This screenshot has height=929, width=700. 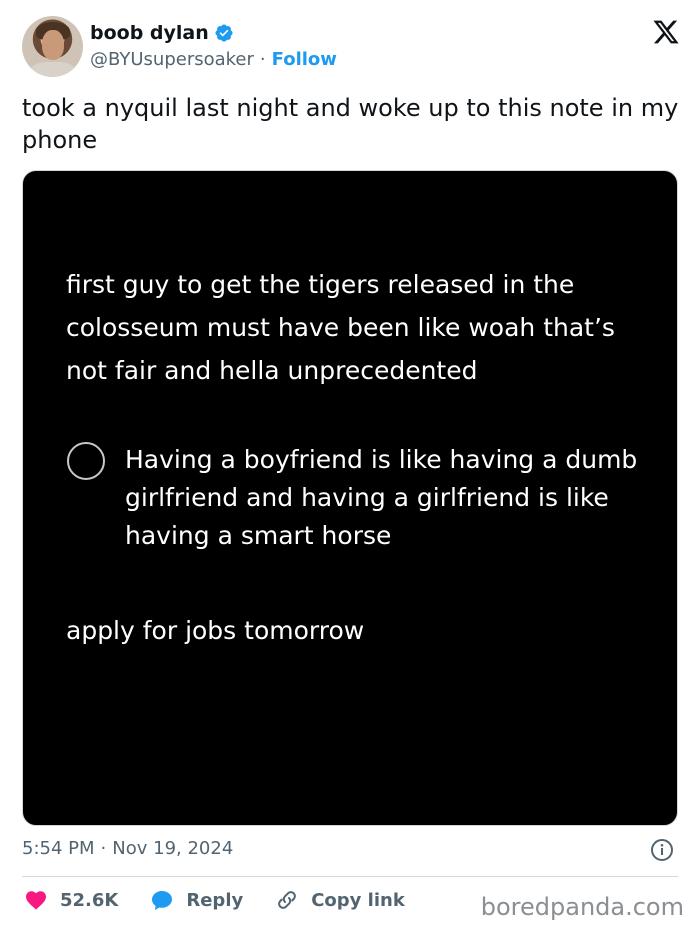 I want to click on heart-icon, so click(x=36, y=900).